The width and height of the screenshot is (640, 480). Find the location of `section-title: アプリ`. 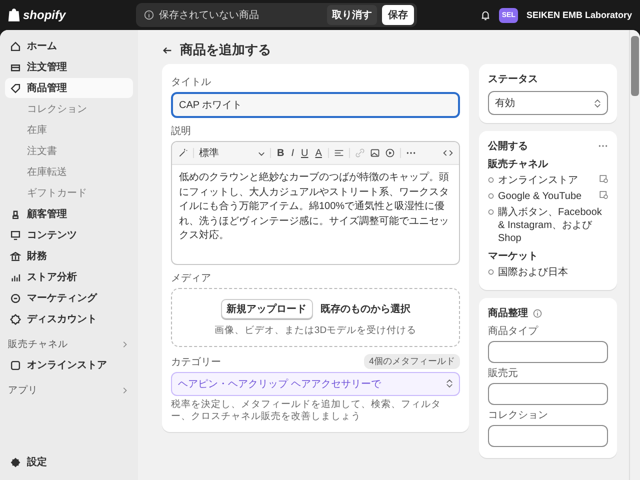

section-title: アプリ is located at coordinates (23, 390).